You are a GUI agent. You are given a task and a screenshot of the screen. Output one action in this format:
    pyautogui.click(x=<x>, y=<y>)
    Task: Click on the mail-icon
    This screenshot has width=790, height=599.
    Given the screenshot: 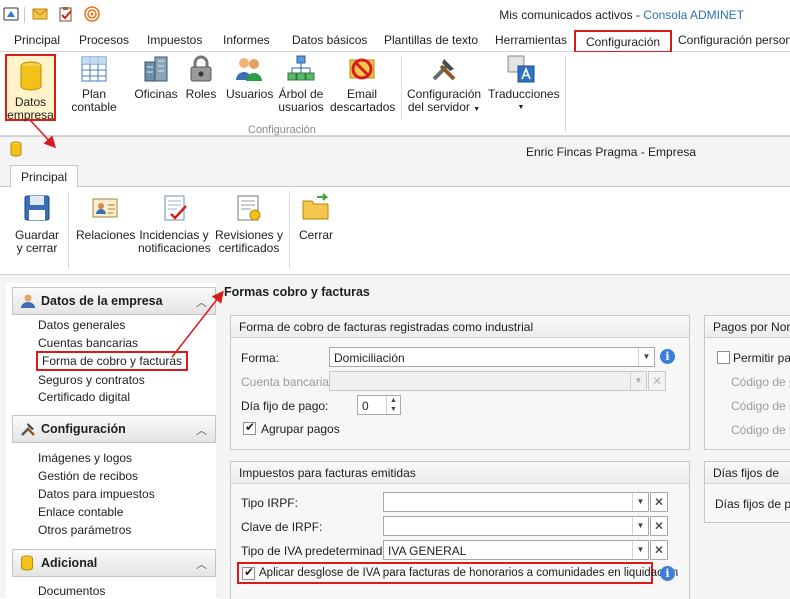 What is the action you would take?
    pyautogui.click(x=40, y=14)
    